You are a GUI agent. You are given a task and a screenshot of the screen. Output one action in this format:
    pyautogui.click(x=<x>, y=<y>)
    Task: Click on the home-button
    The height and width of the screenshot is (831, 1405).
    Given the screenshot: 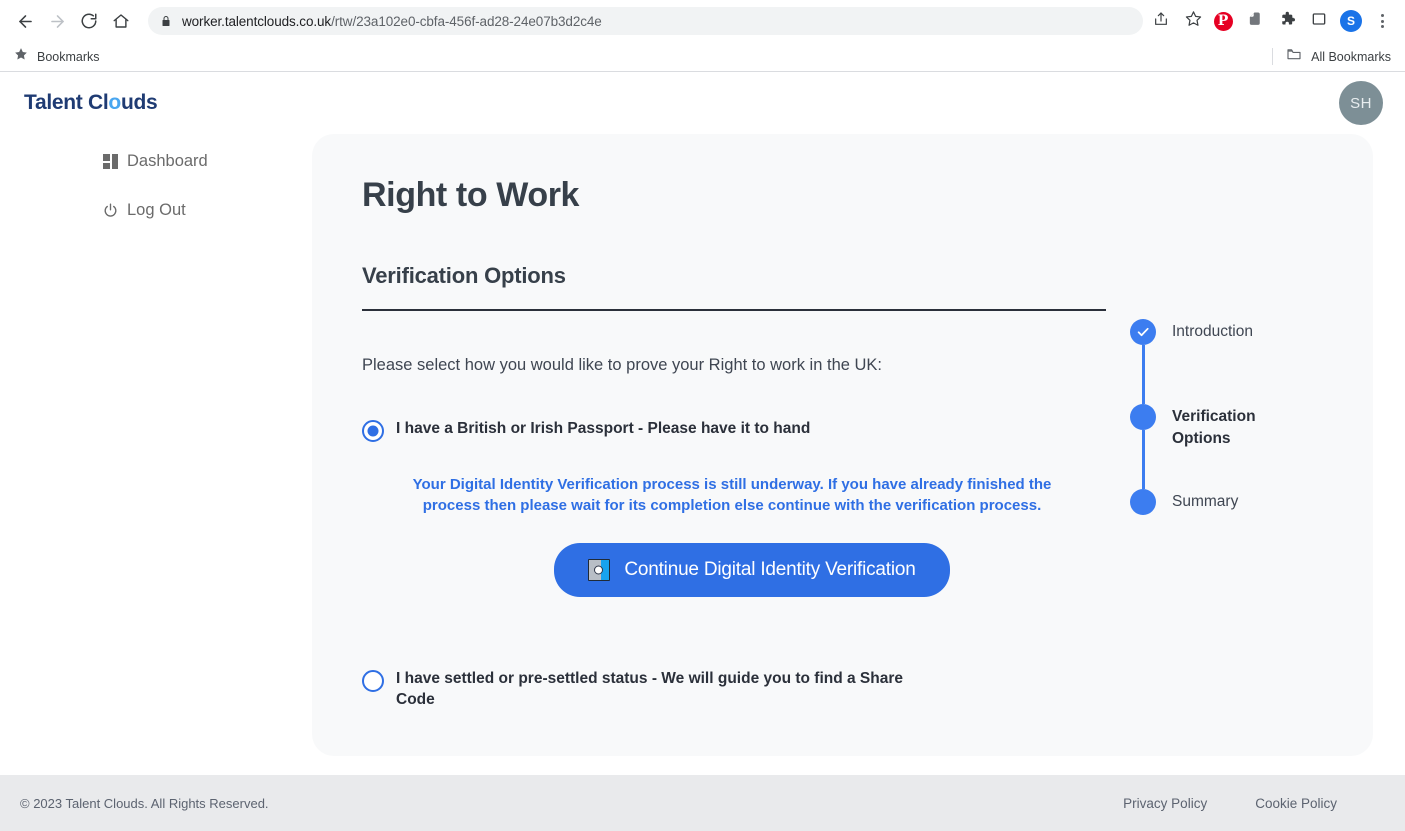 What is the action you would take?
    pyautogui.click(x=121, y=21)
    